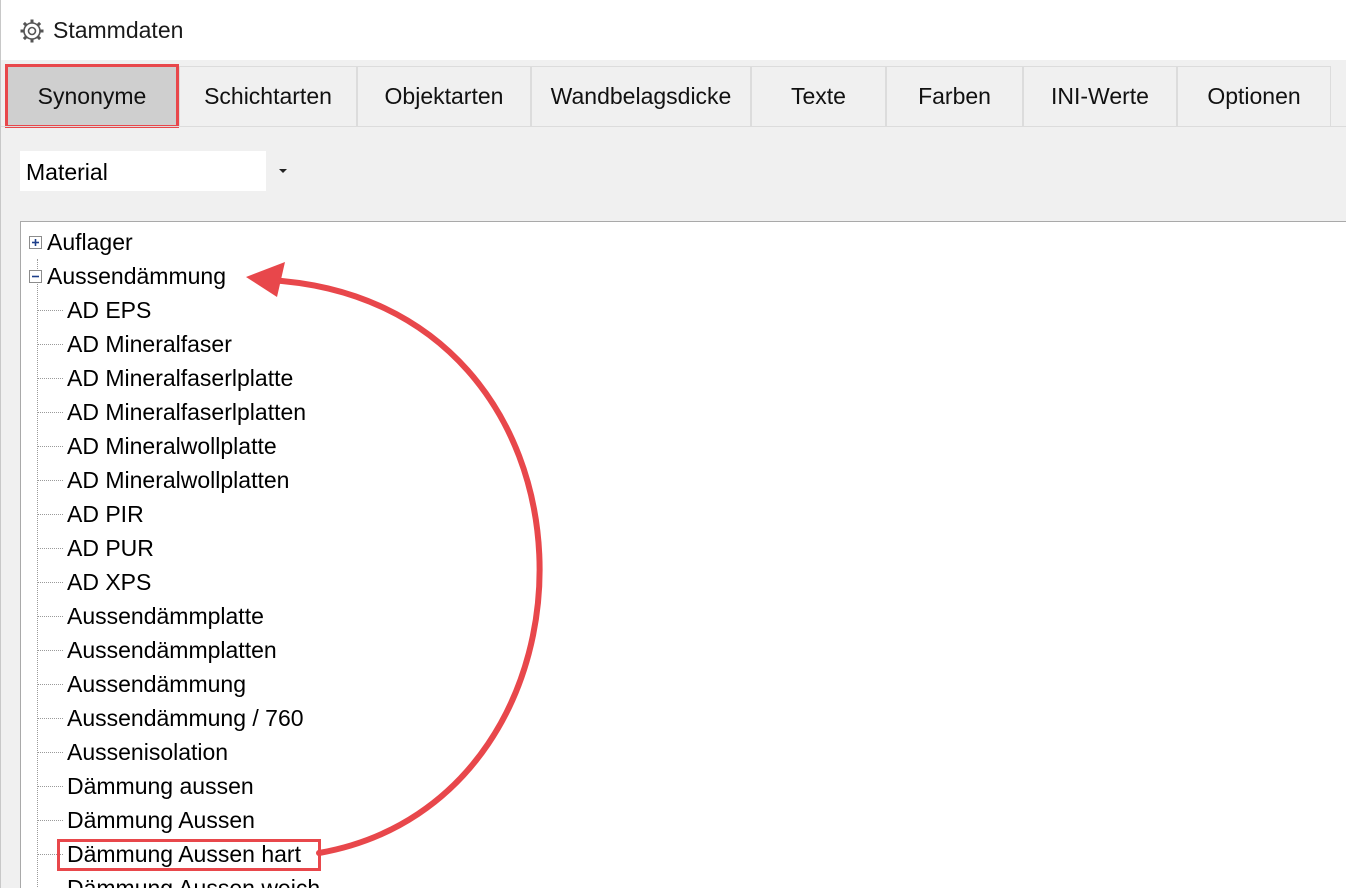 The width and height of the screenshot is (1346, 888). I want to click on tab-synonyme: Synonyme, so click(92, 96).